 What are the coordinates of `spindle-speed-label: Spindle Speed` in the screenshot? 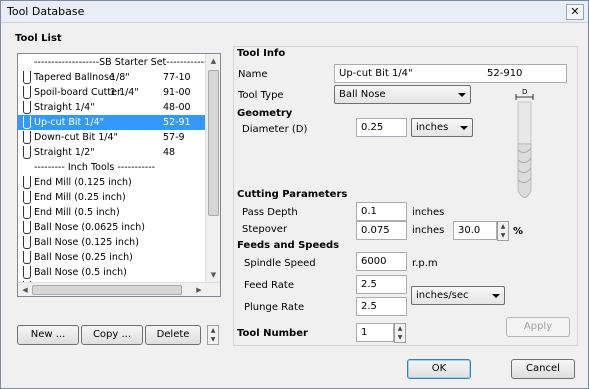 It's located at (280, 263).